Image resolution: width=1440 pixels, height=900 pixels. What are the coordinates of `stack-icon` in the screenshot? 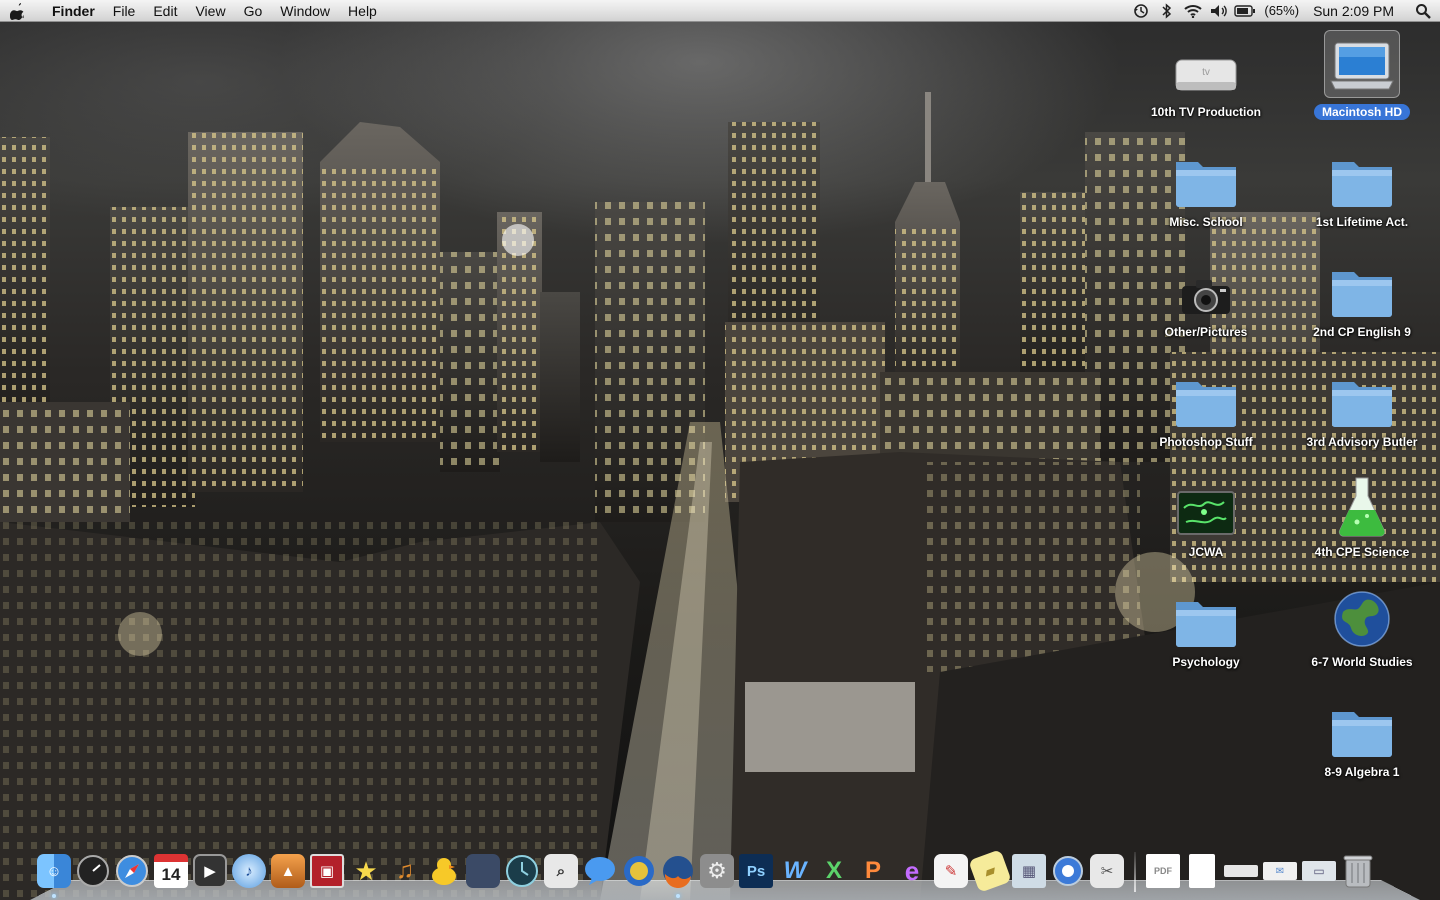 It's located at (1241, 871).